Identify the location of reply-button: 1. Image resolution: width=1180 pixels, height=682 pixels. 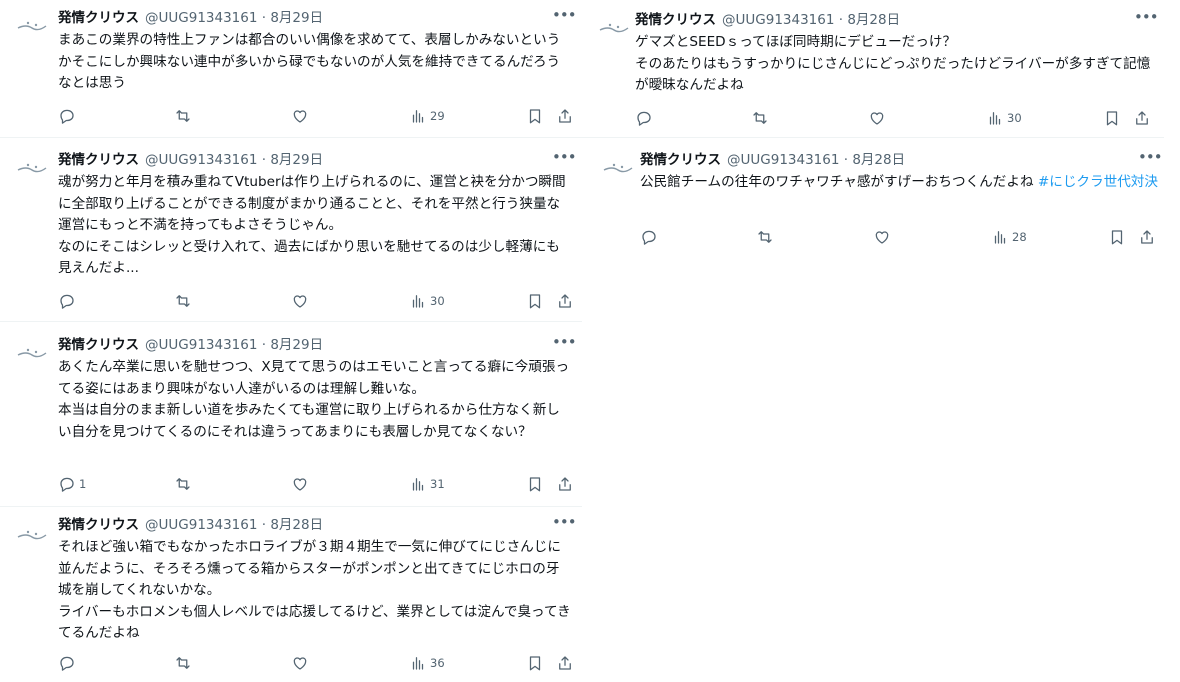
(72, 484).